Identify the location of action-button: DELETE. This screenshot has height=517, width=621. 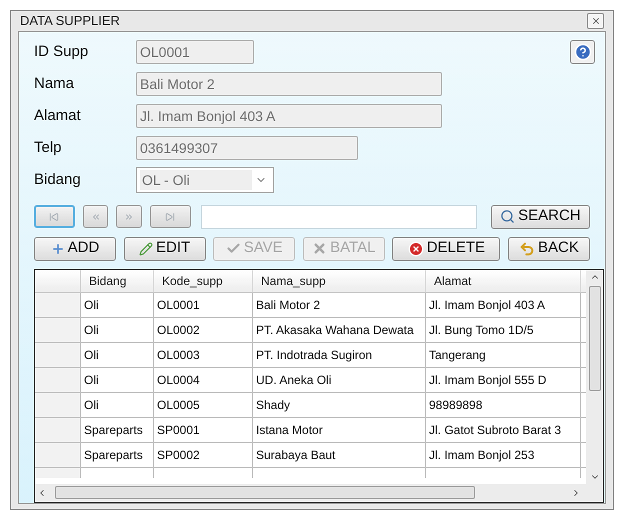
(446, 248).